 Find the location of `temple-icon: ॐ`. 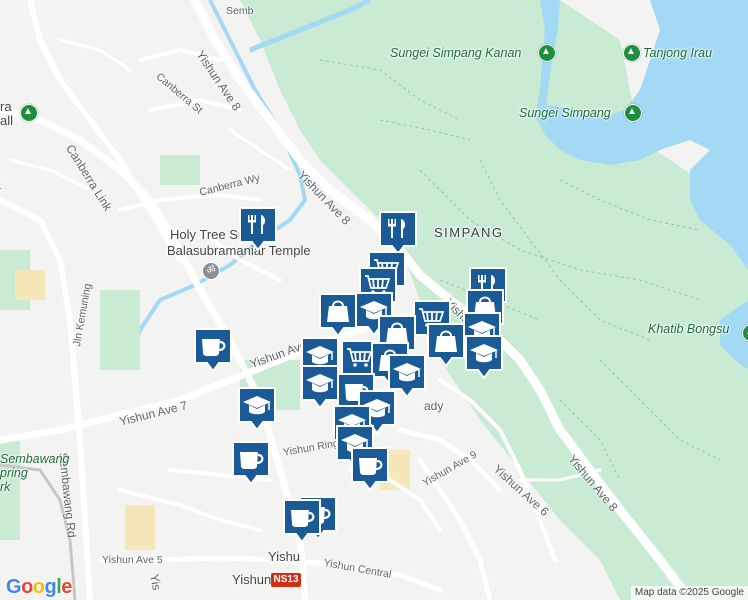

temple-icon: ॐ is located at coordinates (211, 271).